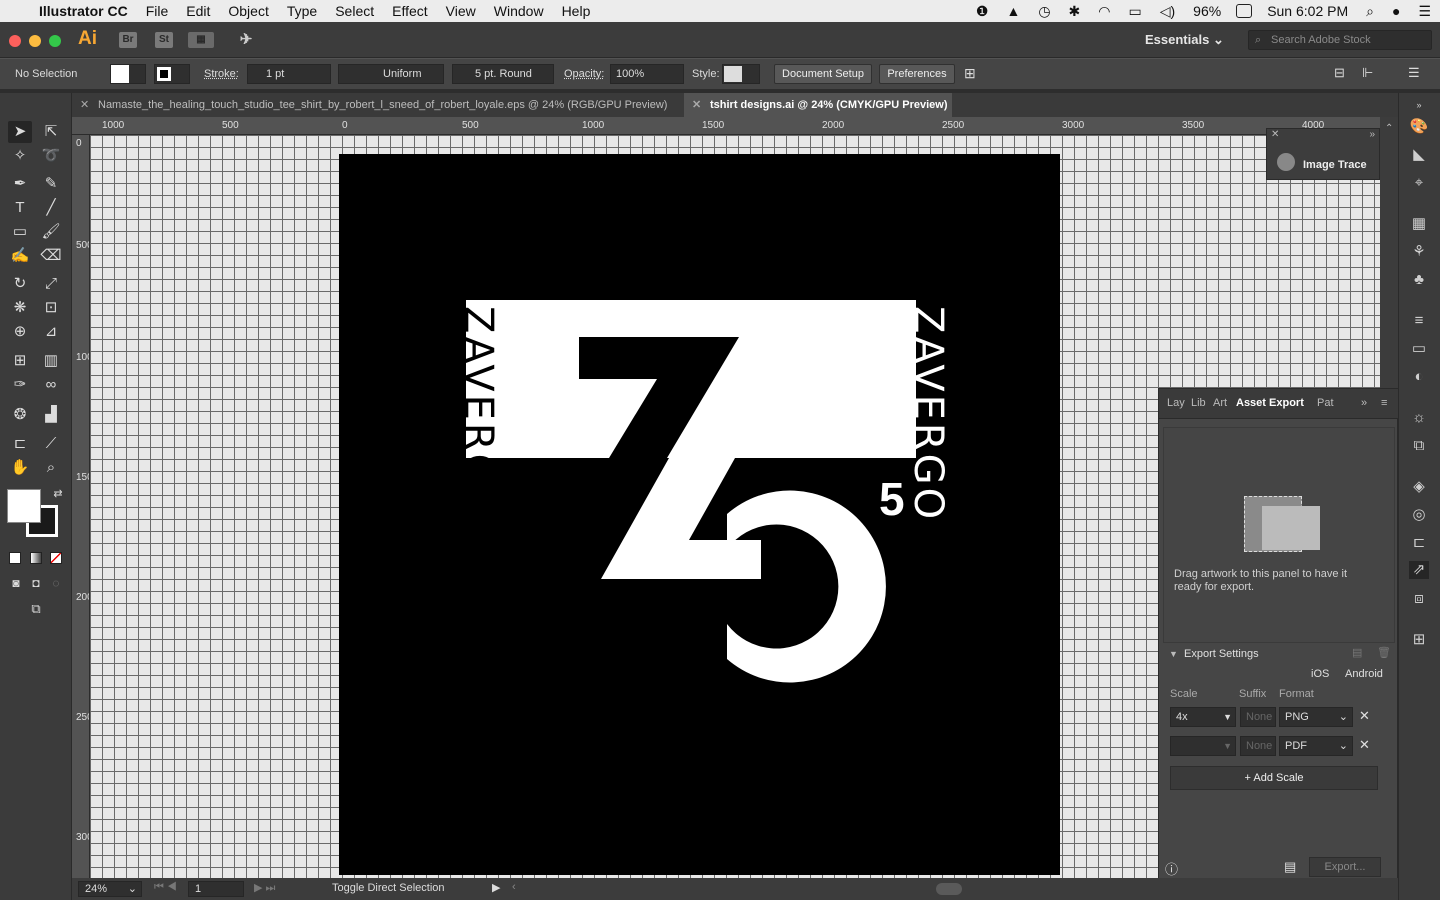  I want to click on menu-edit: Edit, so click(198, 11).